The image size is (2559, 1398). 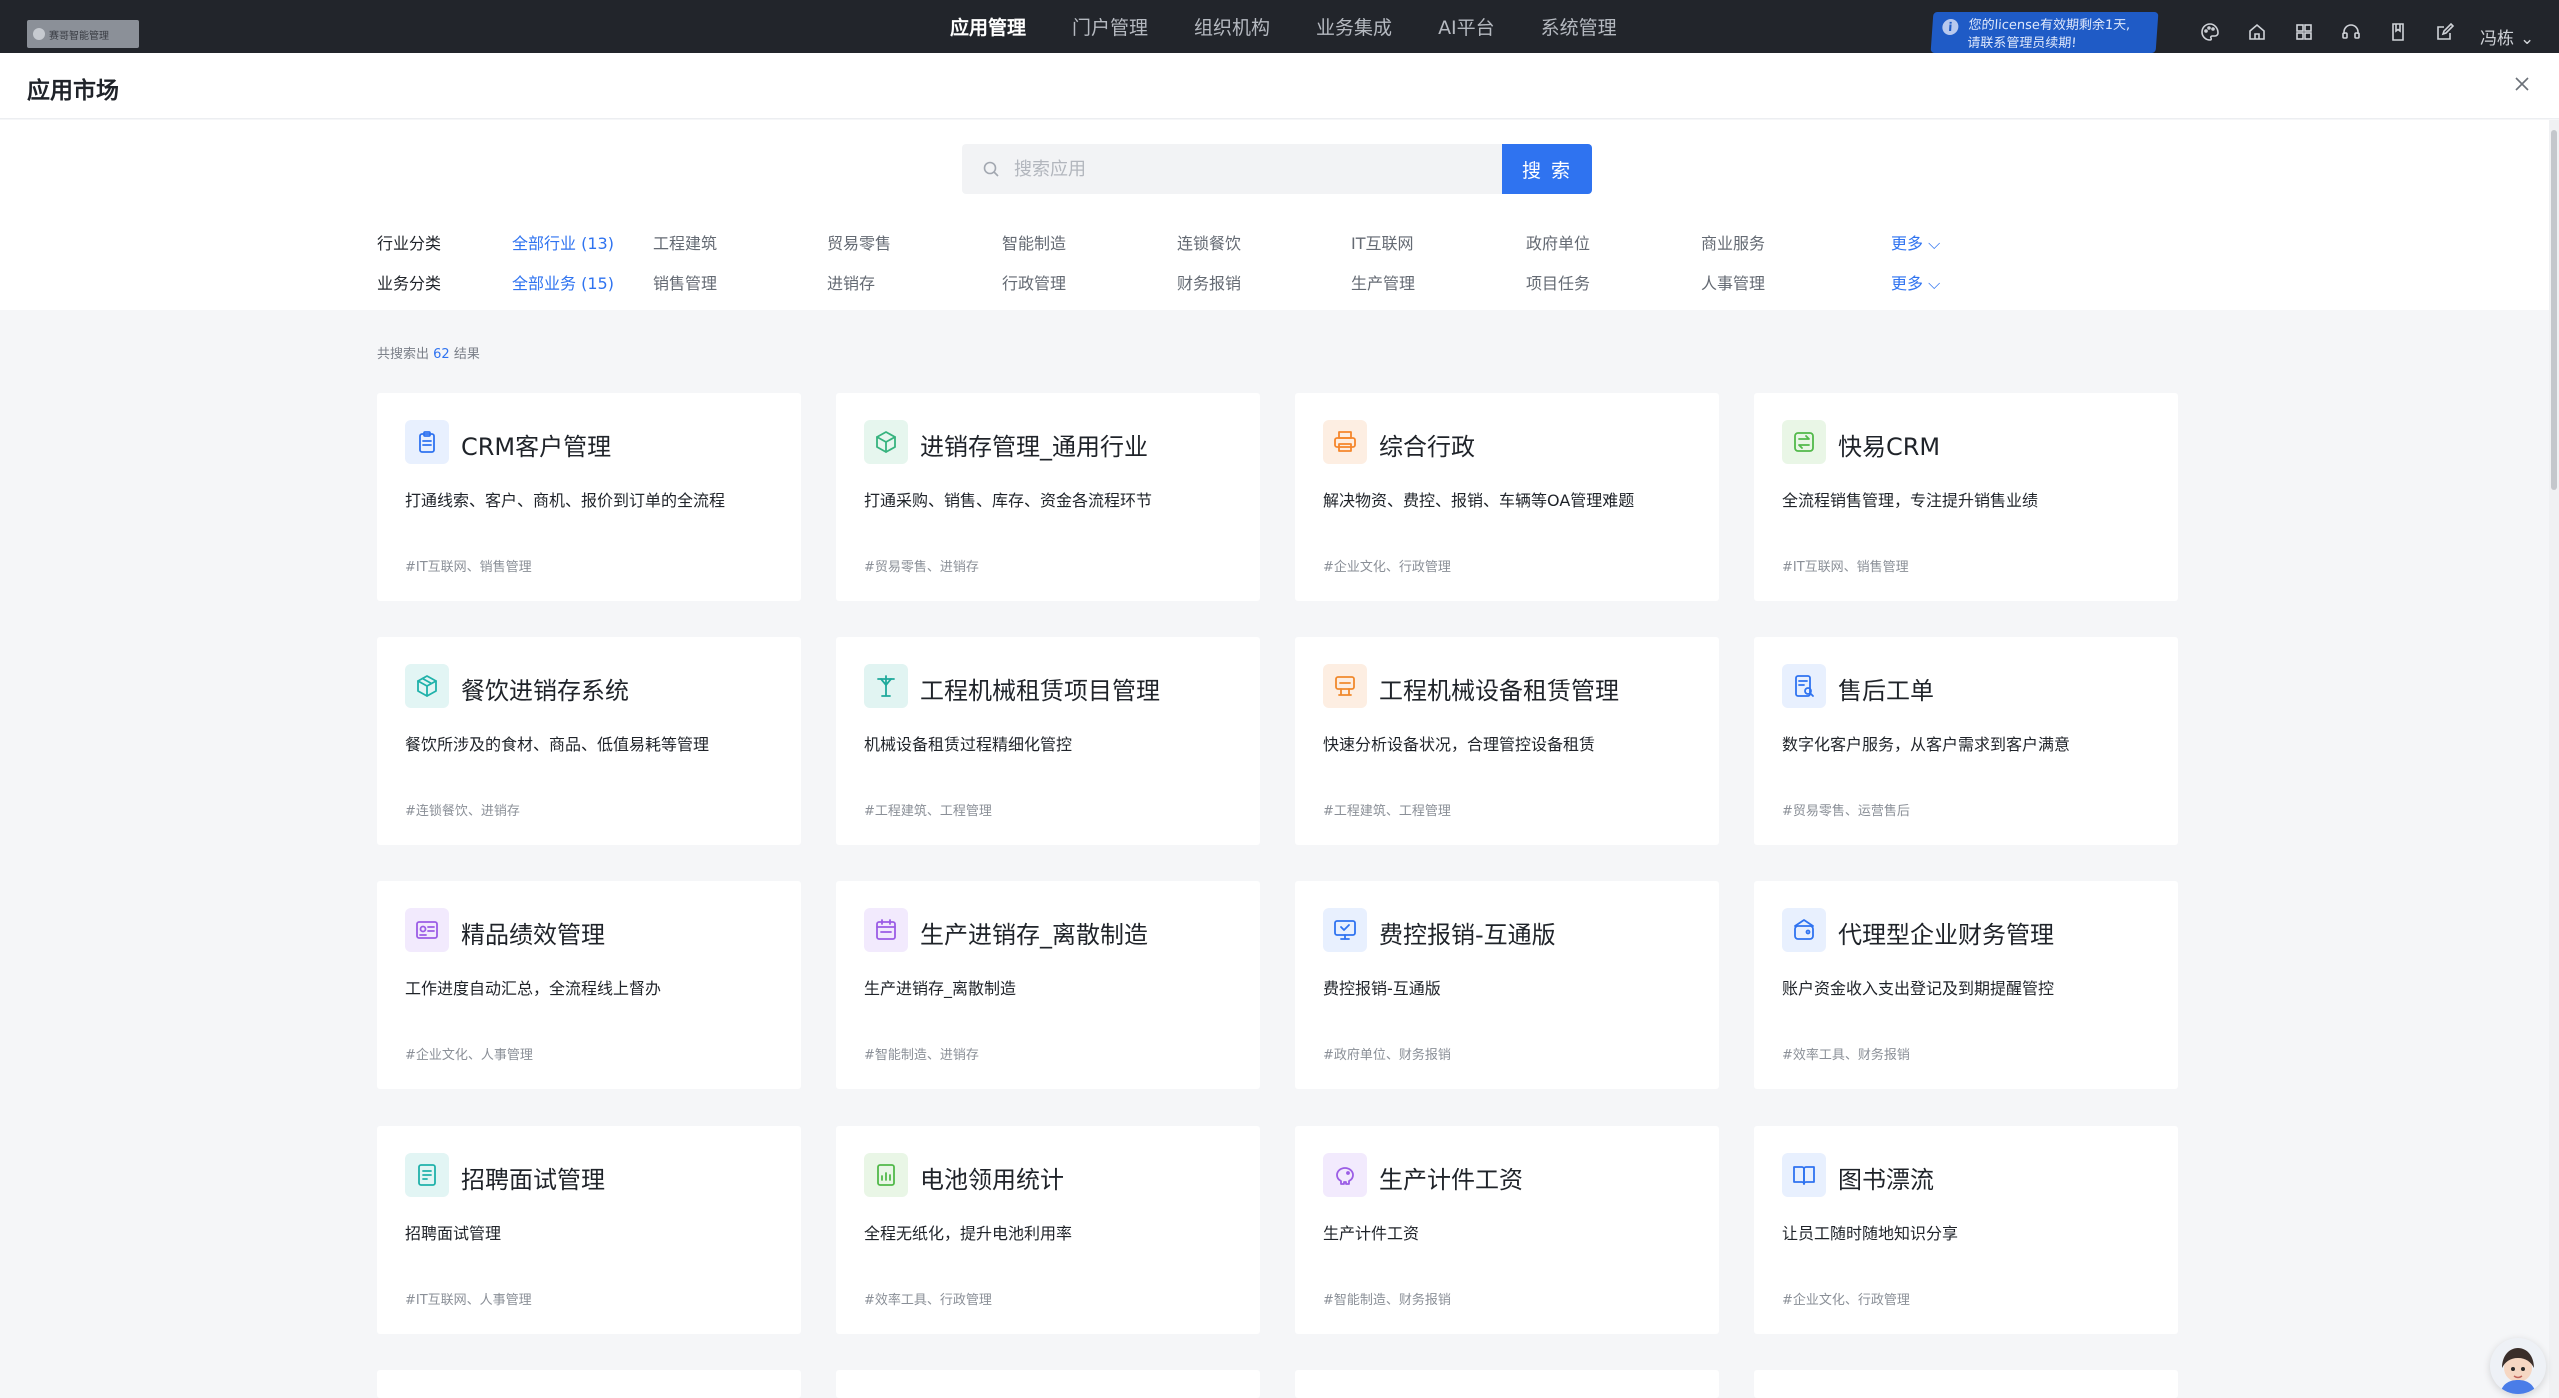 I want to click on piggy-icon, so click(x=1345, y=1175).